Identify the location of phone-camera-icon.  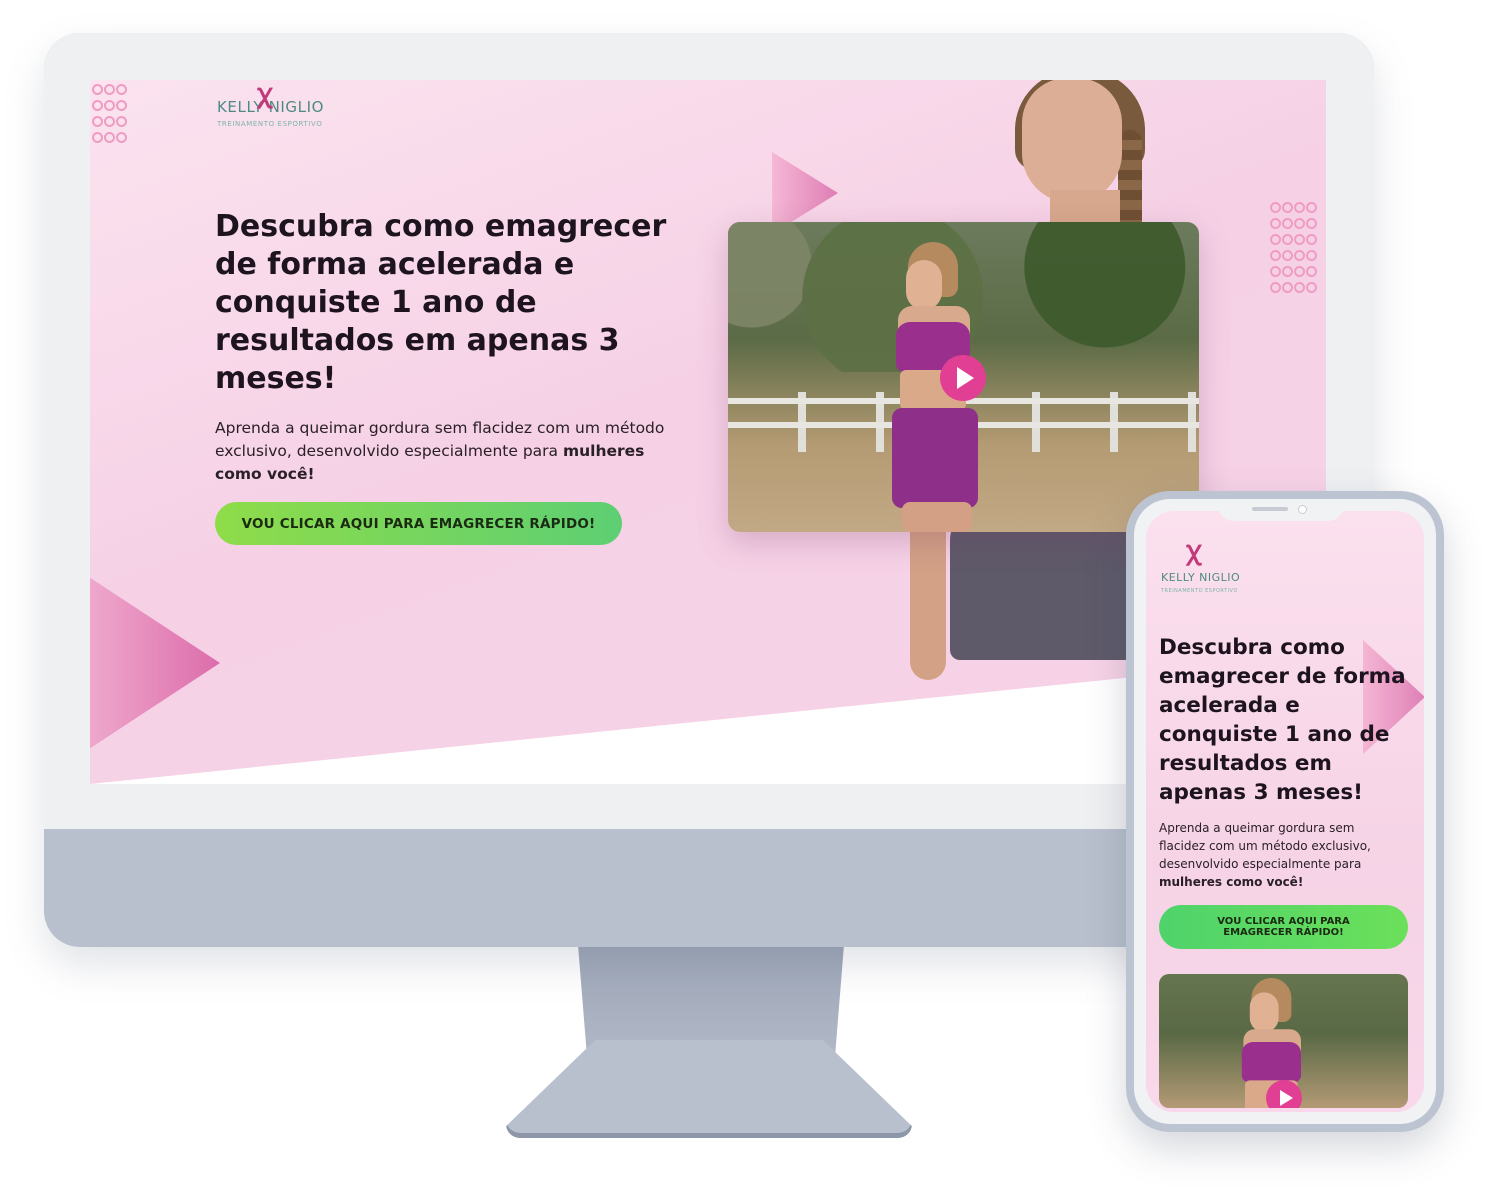
(1302, 509).